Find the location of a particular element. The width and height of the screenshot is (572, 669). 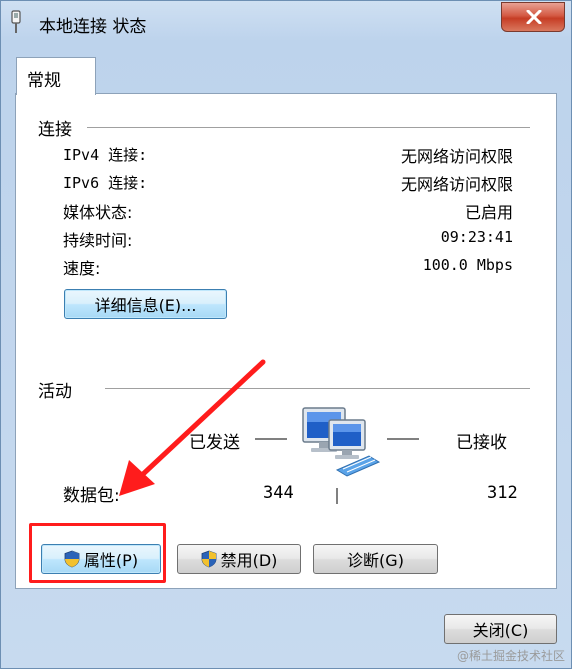

duration-value: 09:23:41 is located at coordinates (476, 237).